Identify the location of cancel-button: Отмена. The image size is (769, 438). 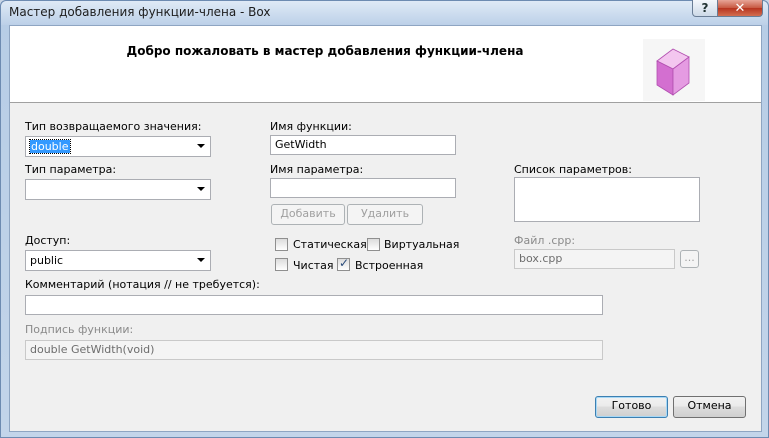
(709, 407).